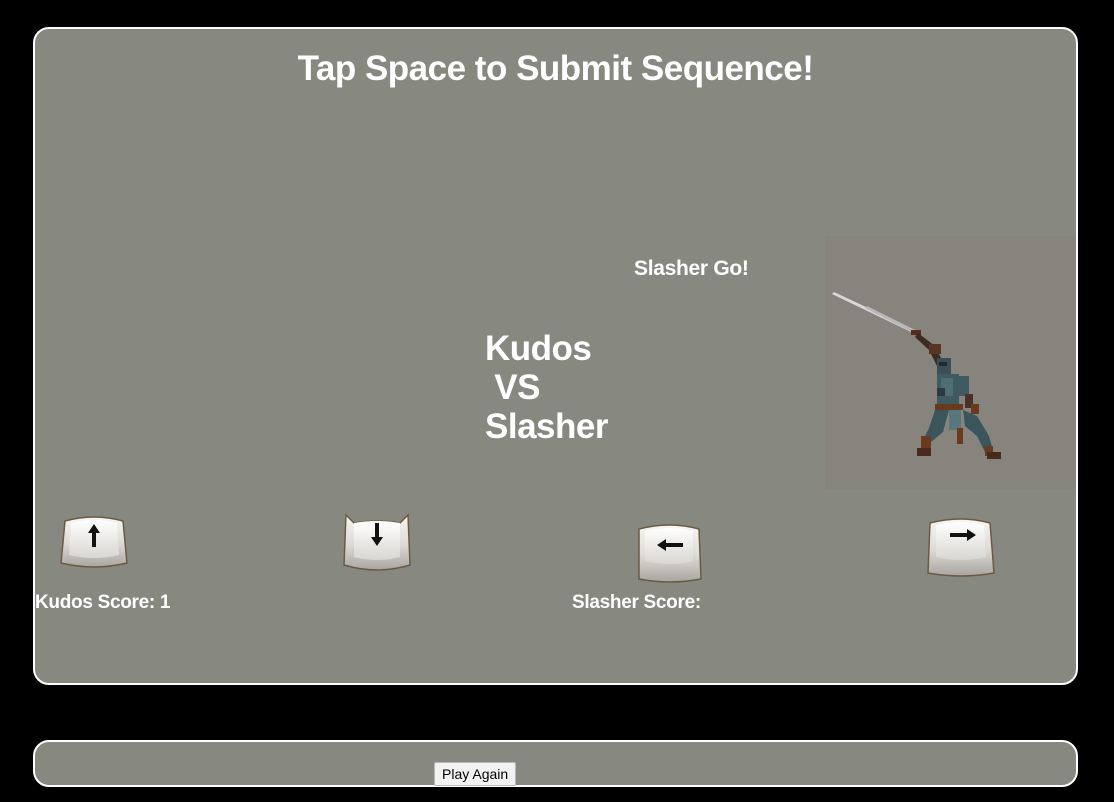 The width and height of the screenshot is (1114, 802). I want to click on ninja-swordsman-sprite, so click(916, 375).